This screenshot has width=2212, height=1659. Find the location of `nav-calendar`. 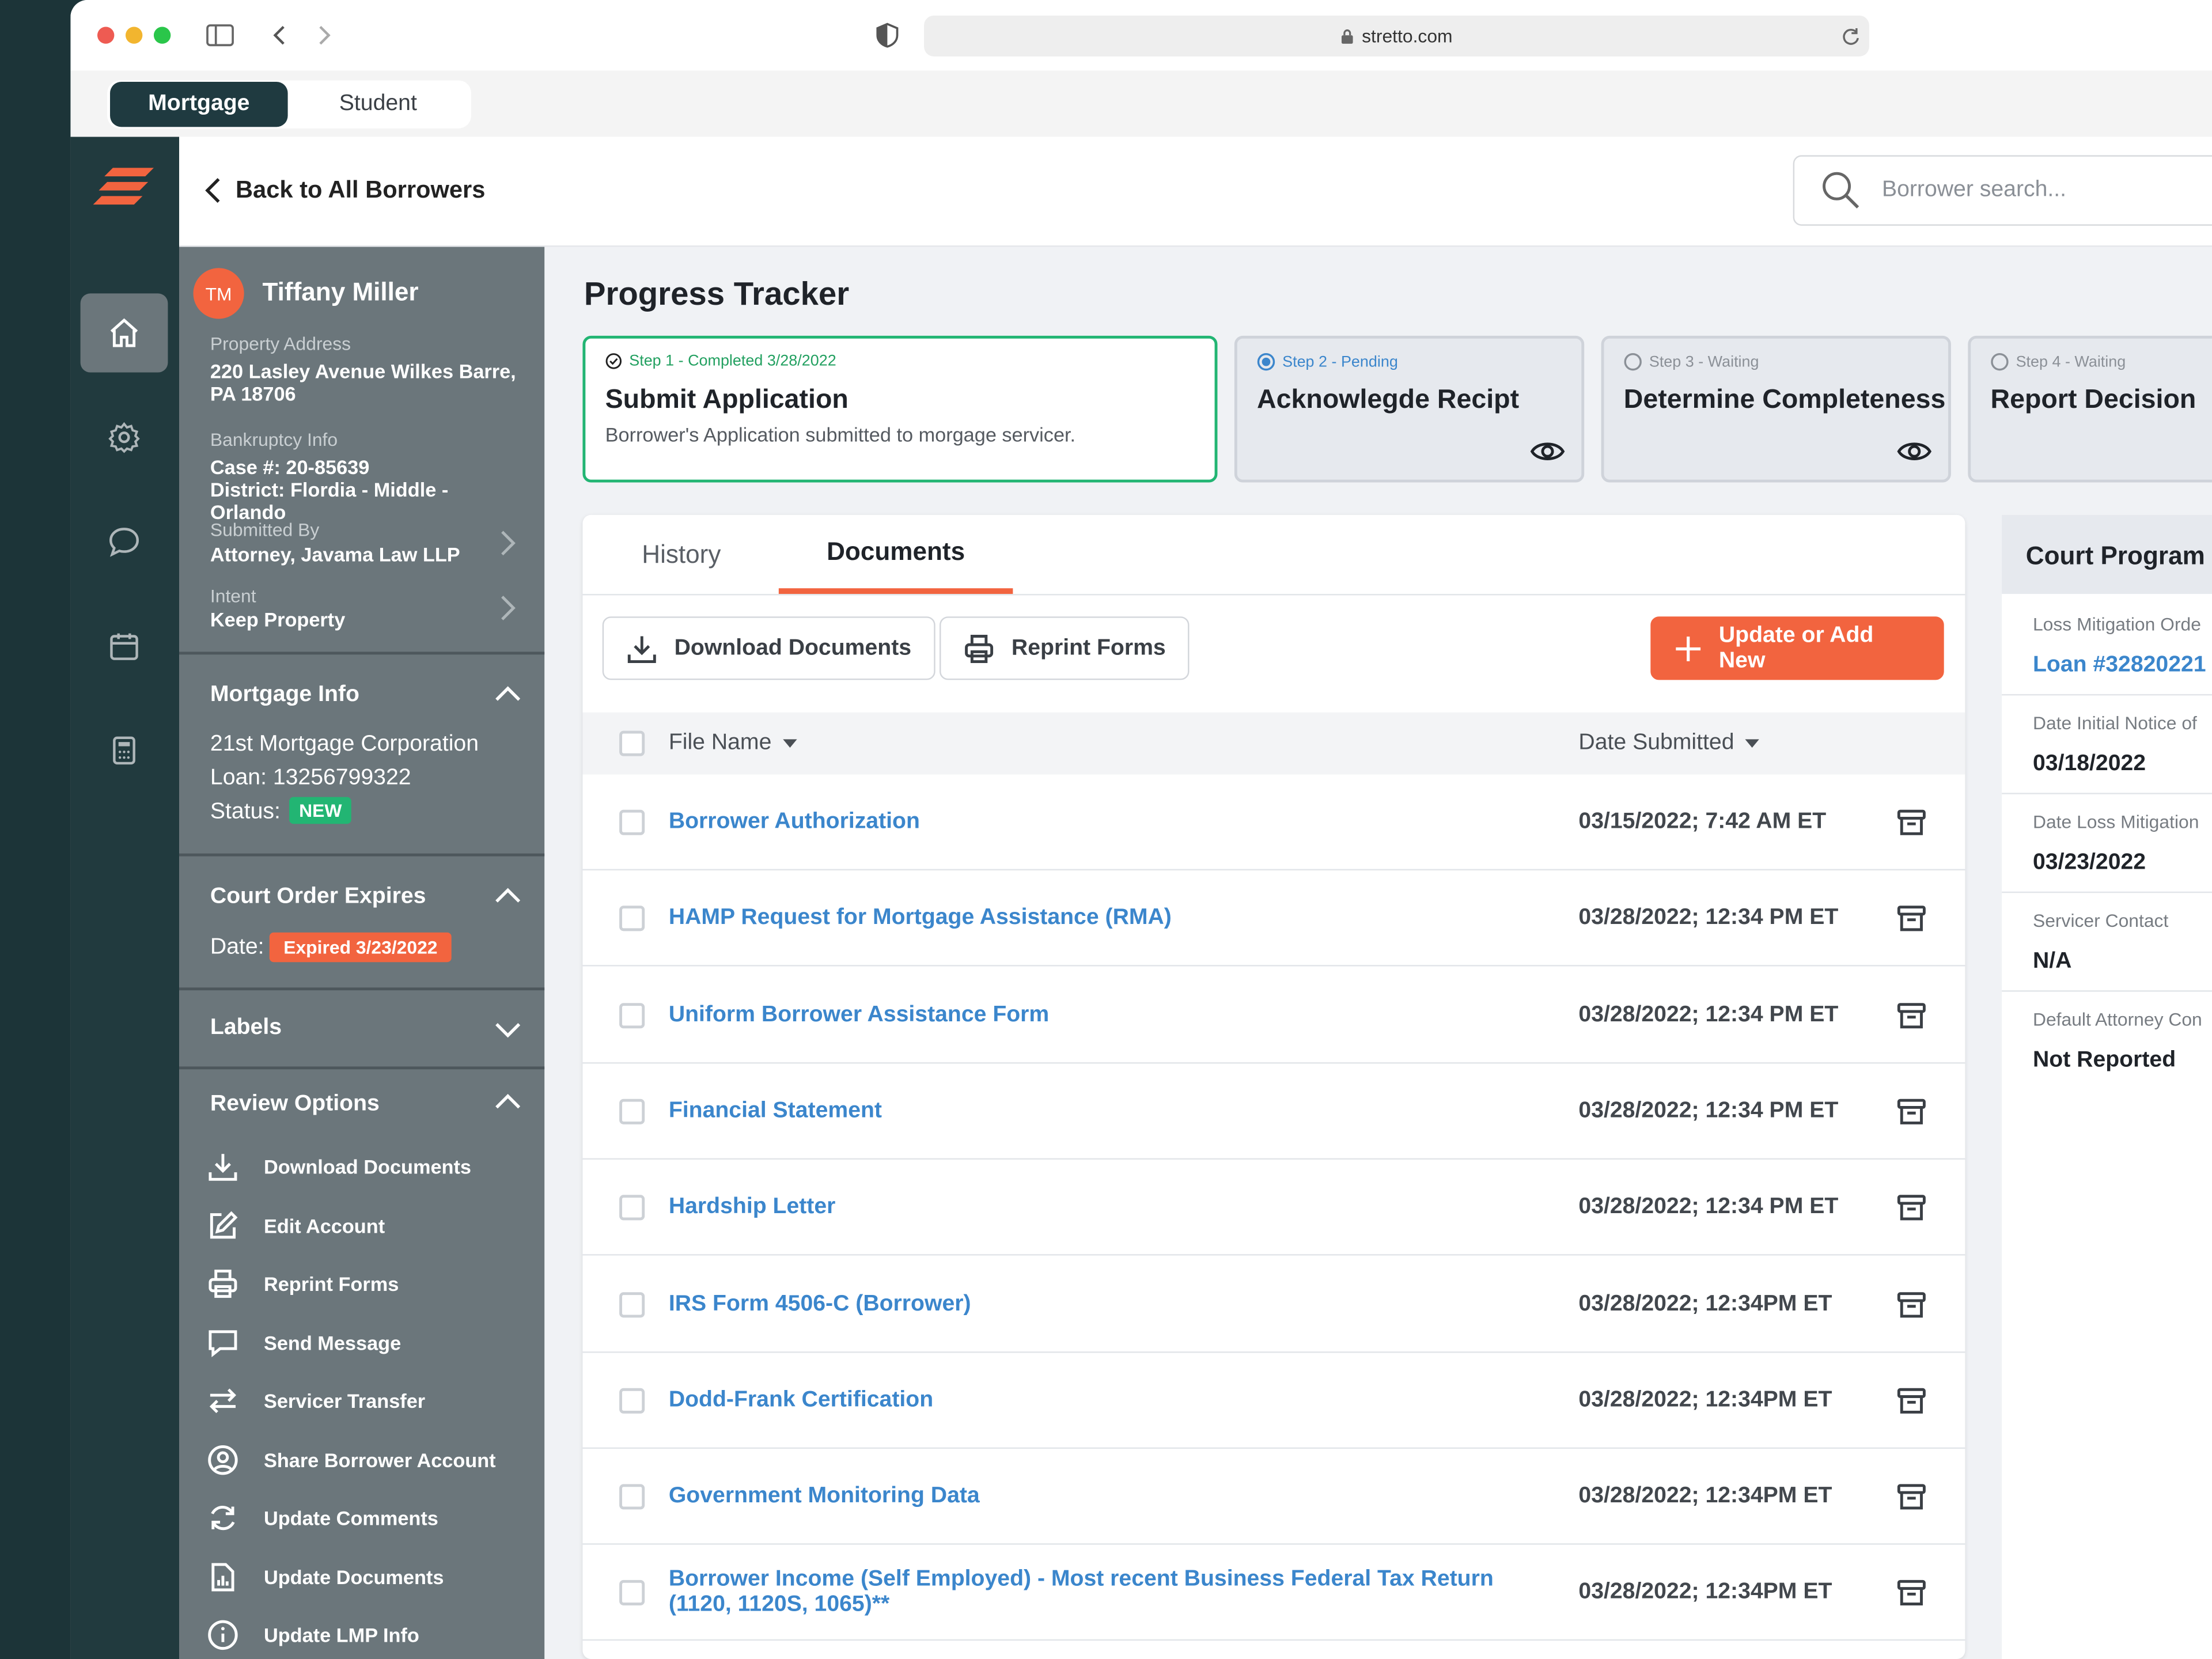

nav-calendar is located at coordinates (124, 646).